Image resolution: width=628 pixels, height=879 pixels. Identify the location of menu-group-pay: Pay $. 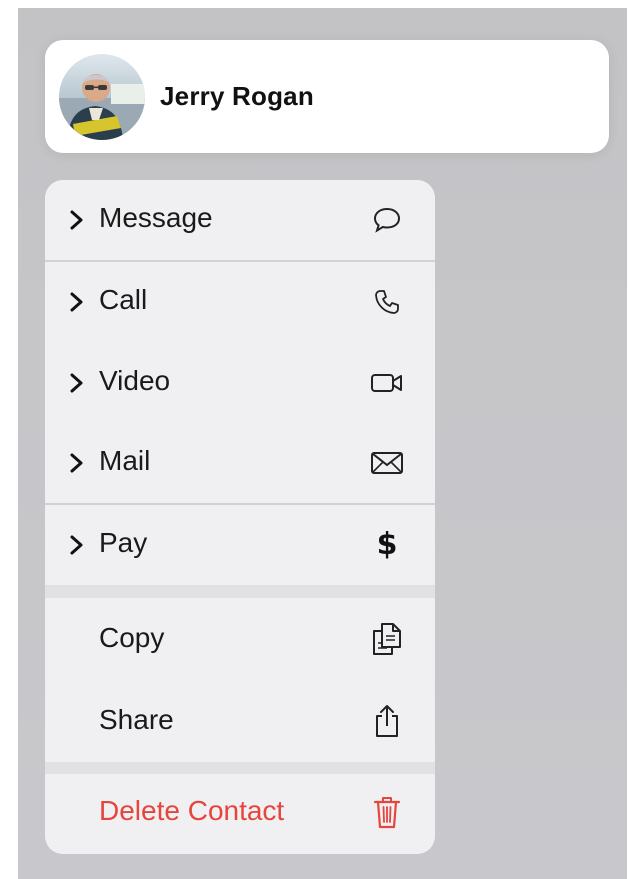
(240, 545).